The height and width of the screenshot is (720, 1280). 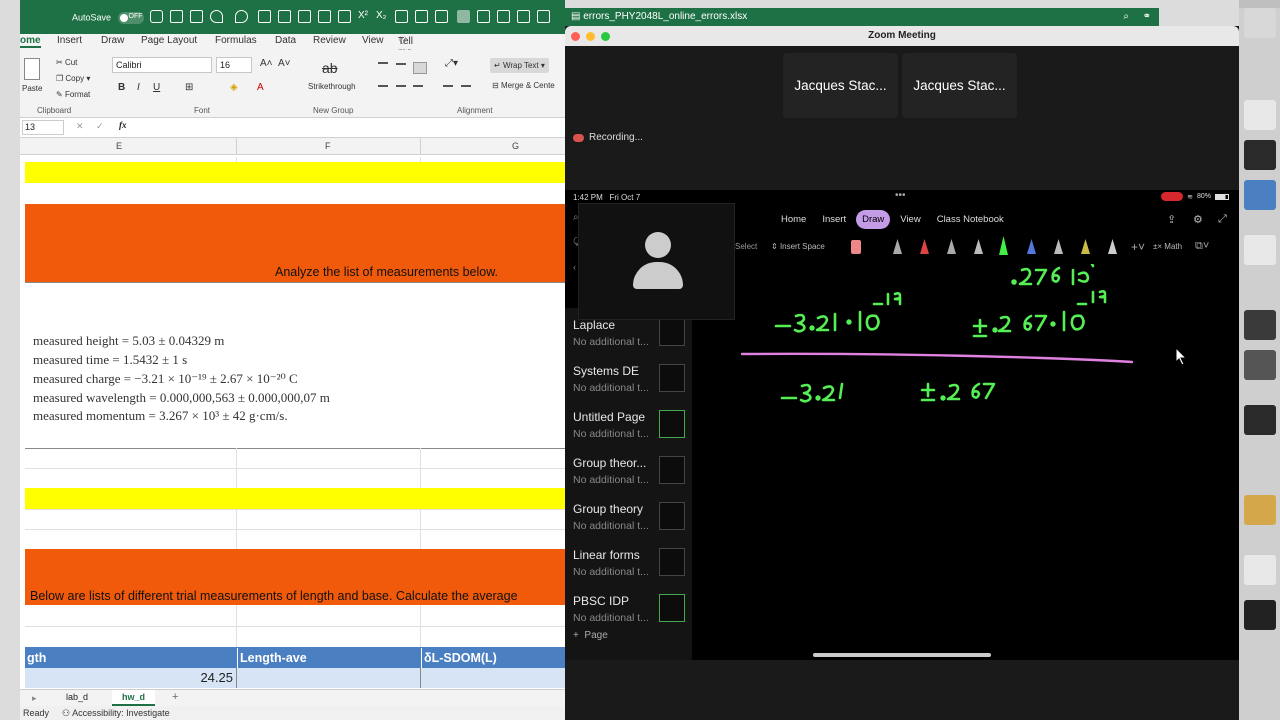 I want to click on header-length-ave: Length-ave, so click(x=273, y=658).